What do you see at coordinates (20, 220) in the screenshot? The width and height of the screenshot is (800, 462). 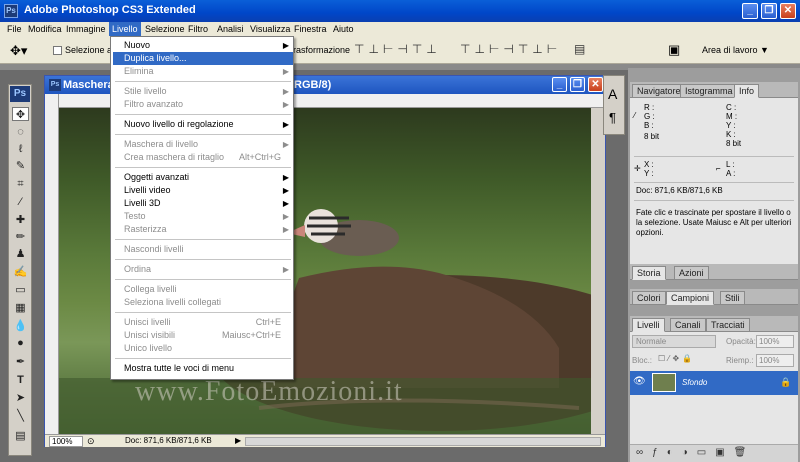 I see `healing-brush-icon: ✚` at bounding box center [20, 220].